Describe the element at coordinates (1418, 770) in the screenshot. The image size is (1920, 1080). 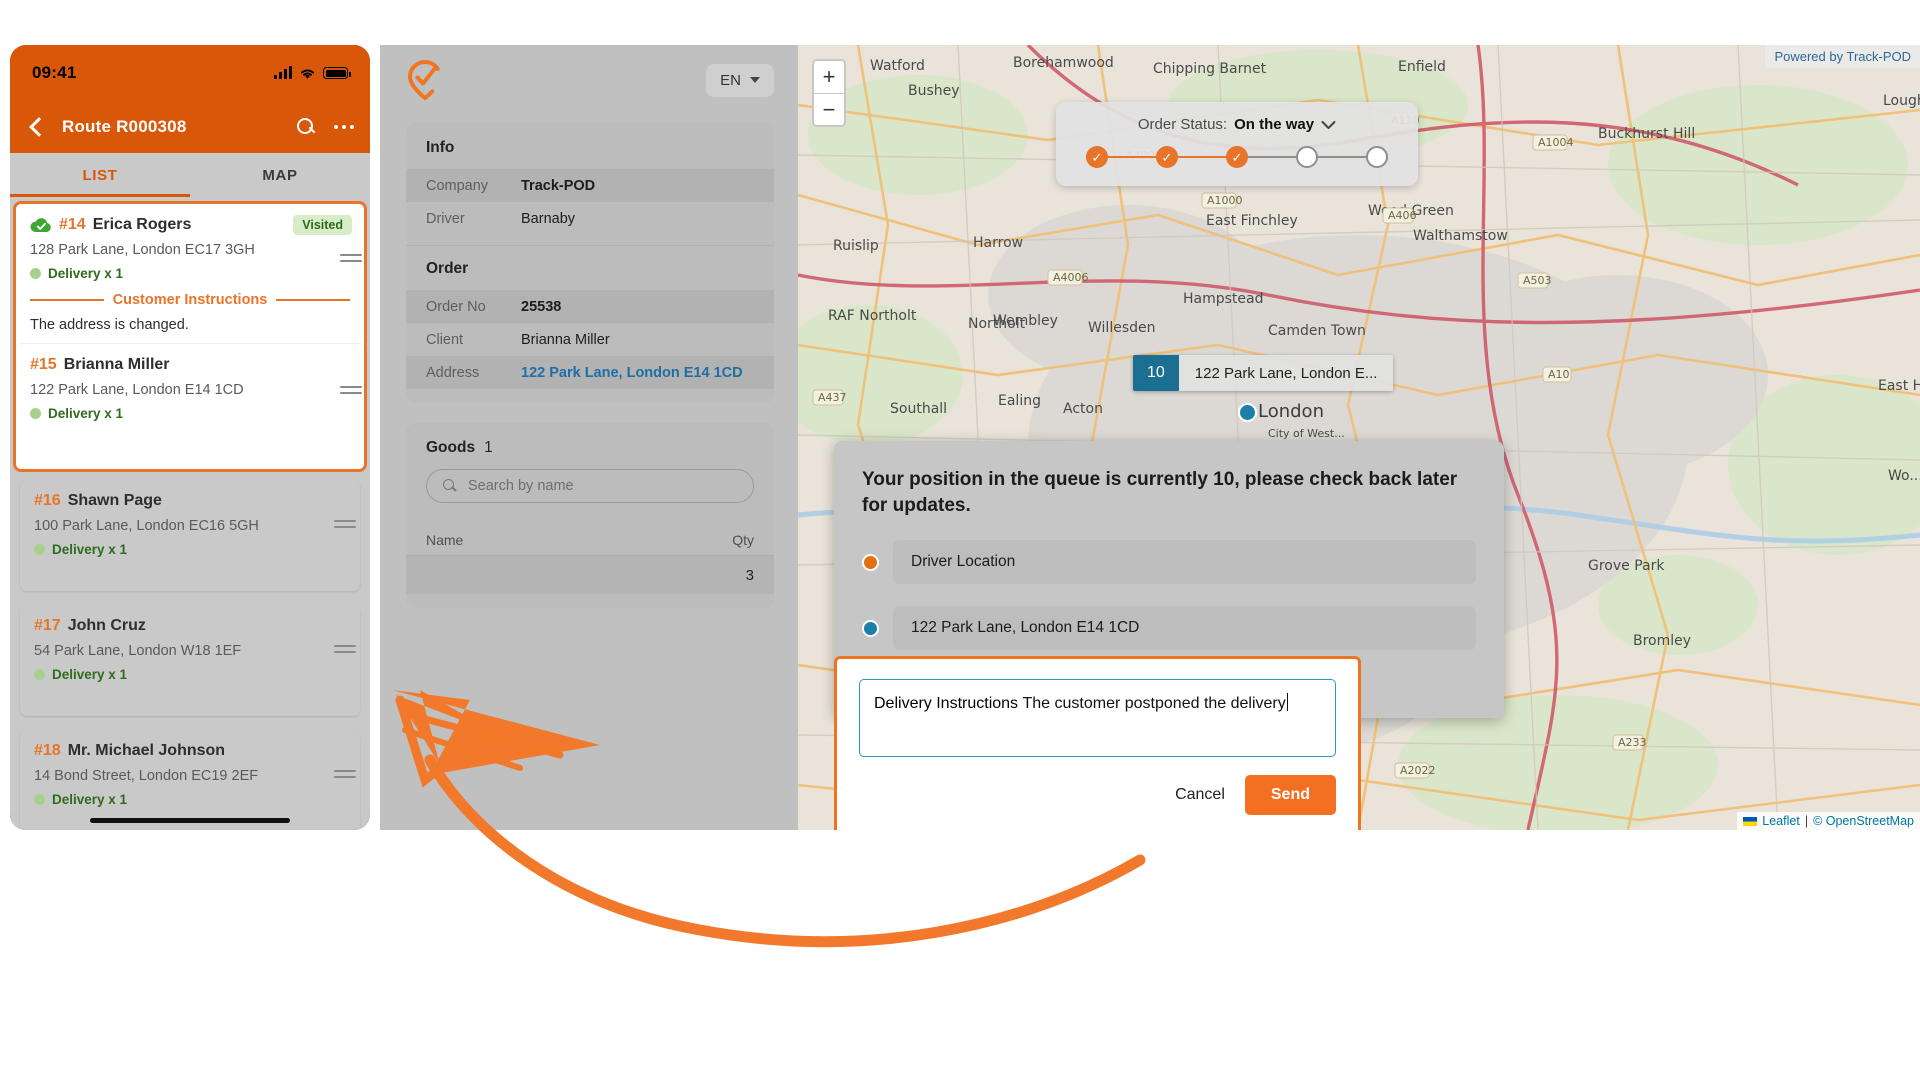
I see `svg-text: A2022` at that location.